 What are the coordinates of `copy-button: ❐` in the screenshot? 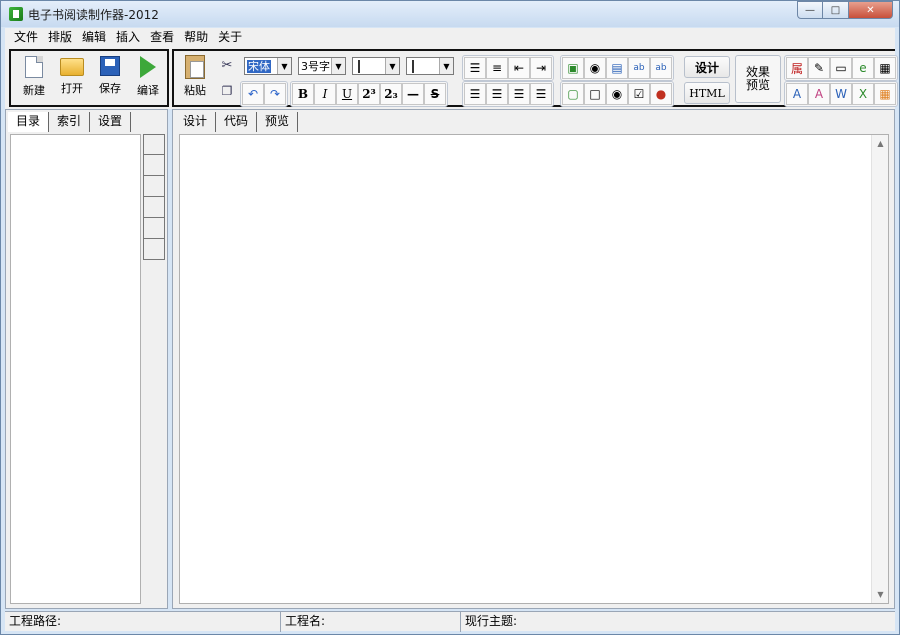 It's located at (227, 91).